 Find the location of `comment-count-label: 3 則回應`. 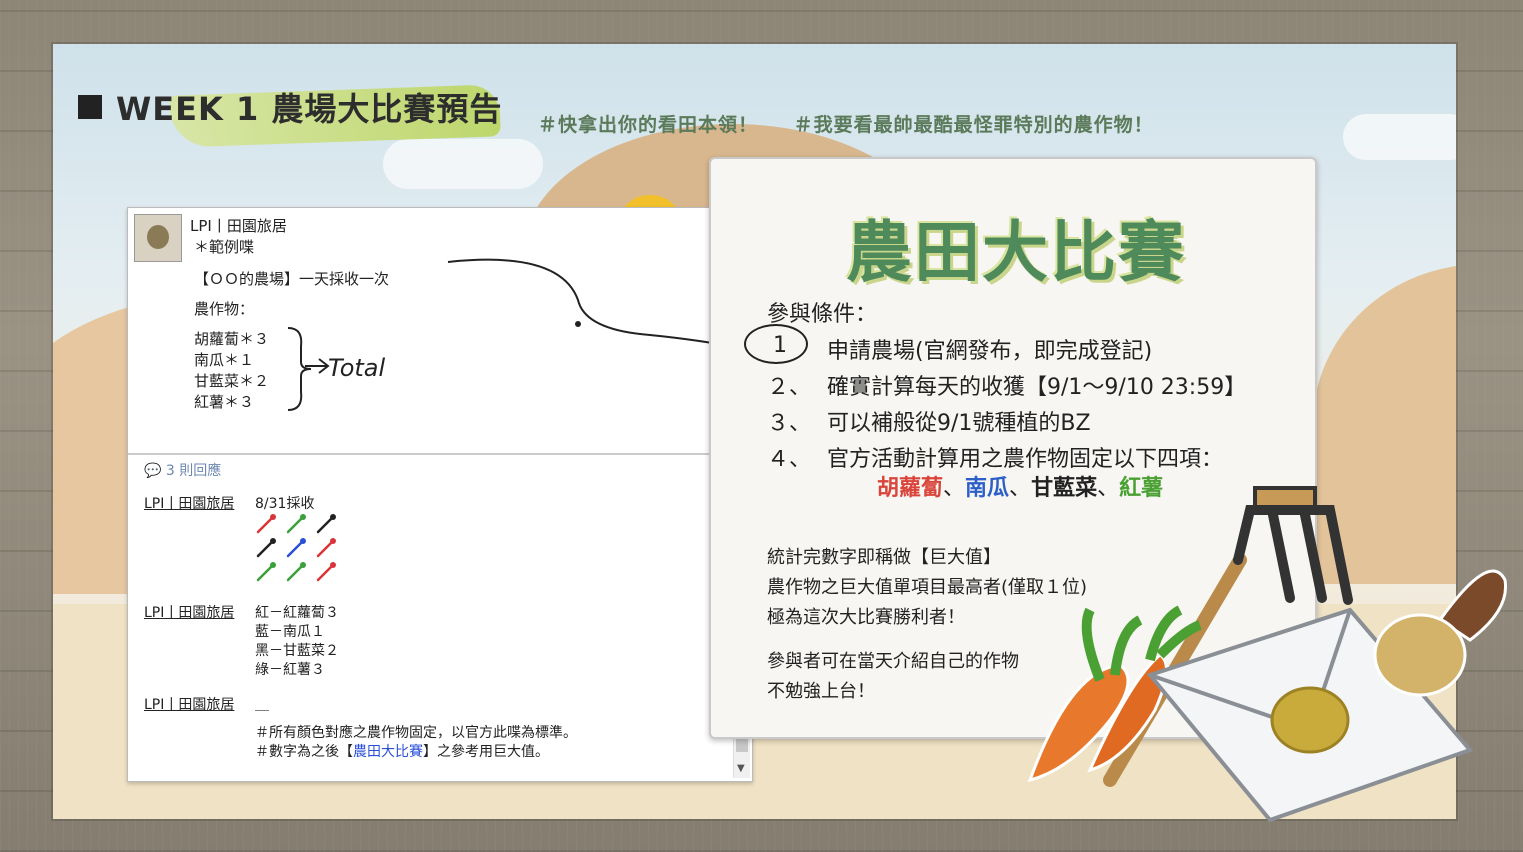

comment-count-label: 3 則回應 is located at coordinates (193, 471).